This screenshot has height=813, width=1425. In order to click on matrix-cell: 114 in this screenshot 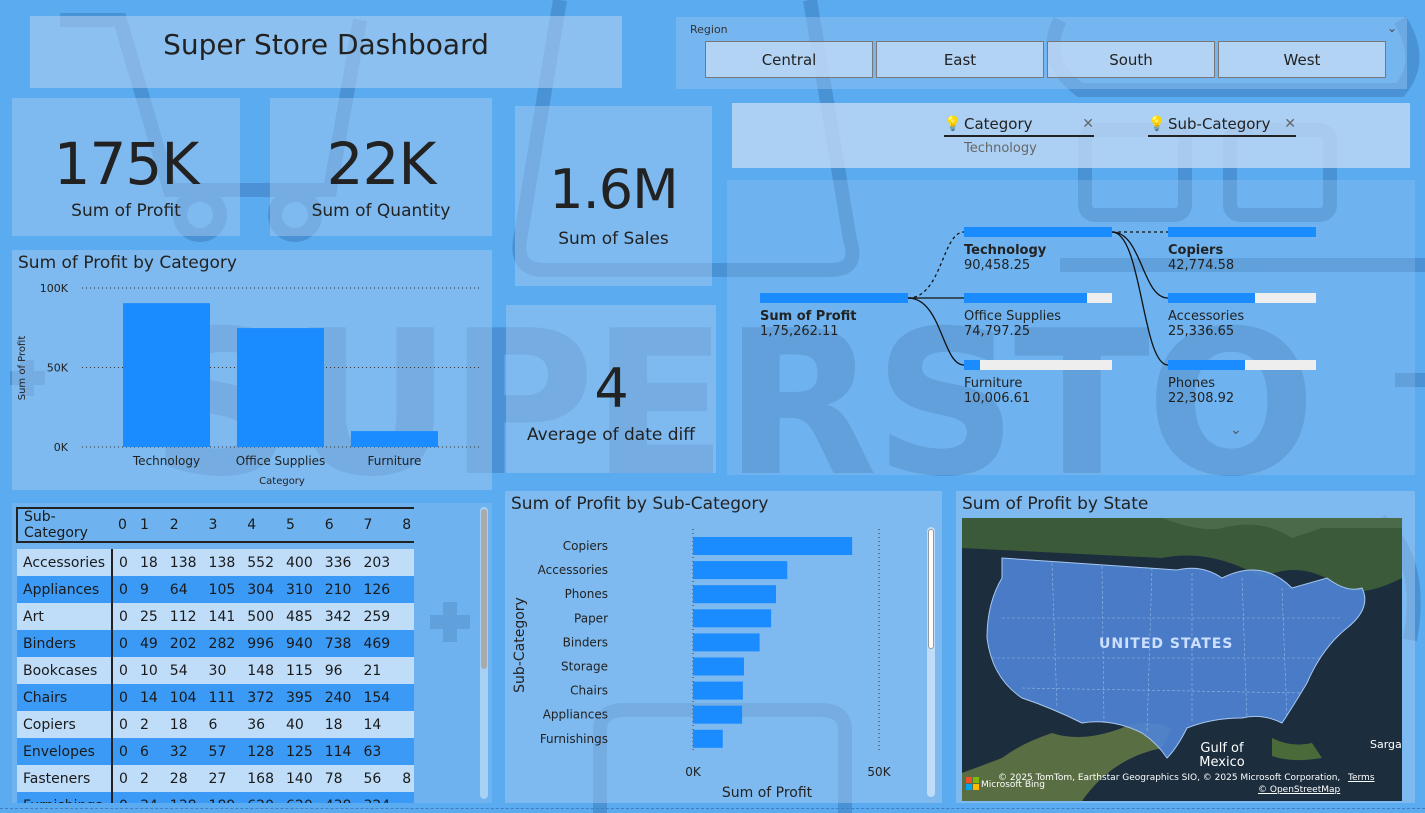, I will do `click(338, 751)`.